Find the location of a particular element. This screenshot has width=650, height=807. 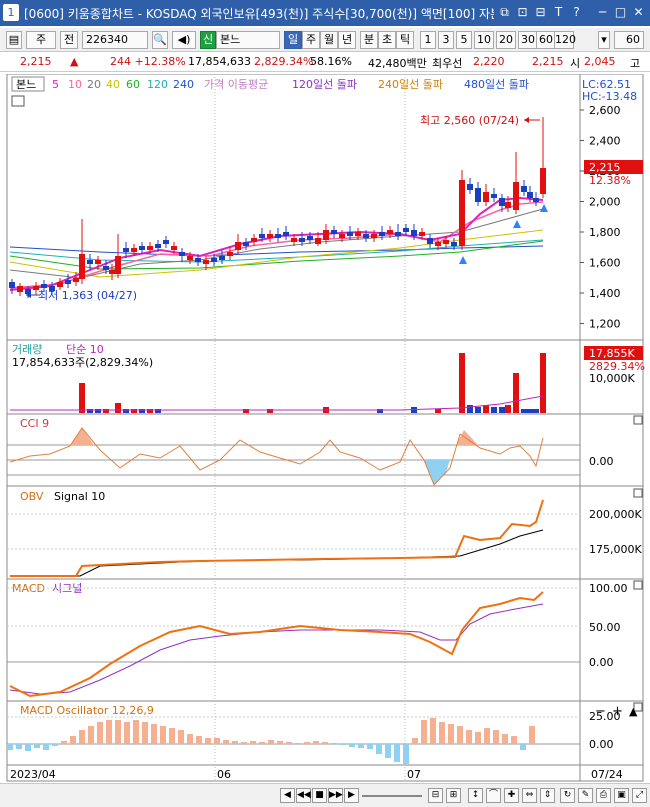

layout-icon: ⊟ is located at coordinates (540, 12).